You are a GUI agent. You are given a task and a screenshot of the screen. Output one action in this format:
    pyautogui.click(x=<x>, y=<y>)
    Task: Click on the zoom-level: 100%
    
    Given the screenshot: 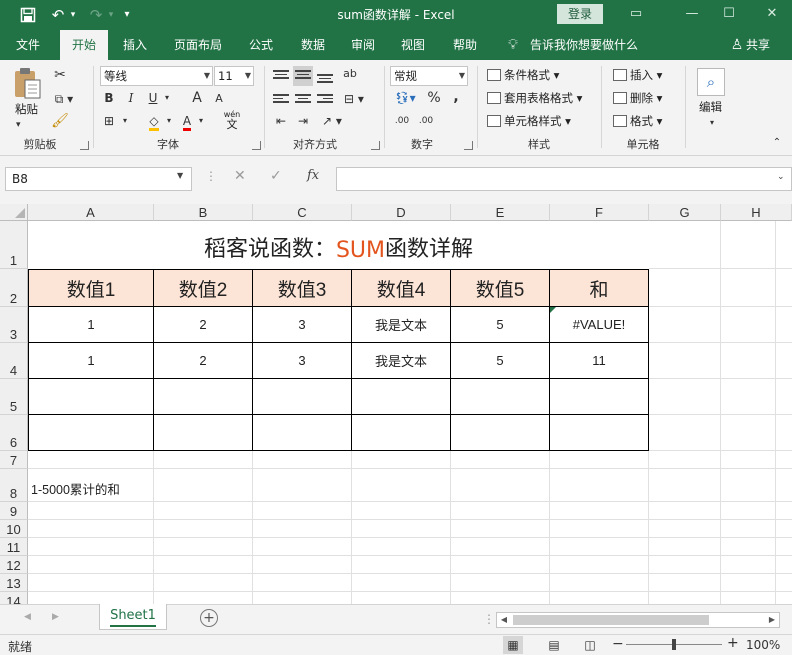 What is the action you would take?
    pyautogui.click(x=763, y=645)
    